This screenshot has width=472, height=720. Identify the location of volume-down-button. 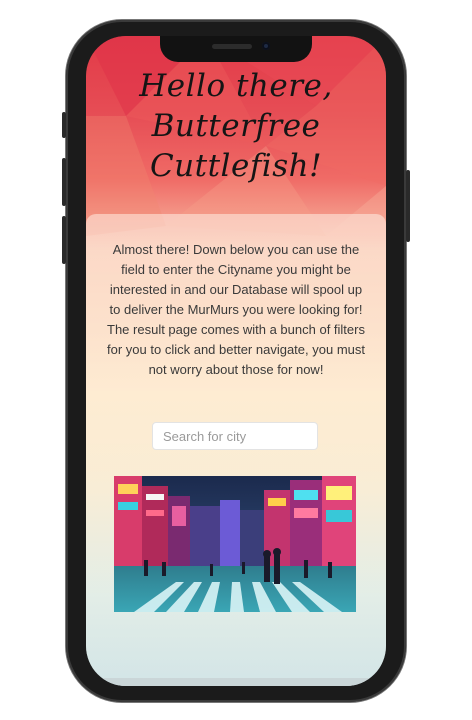
(64, 240).